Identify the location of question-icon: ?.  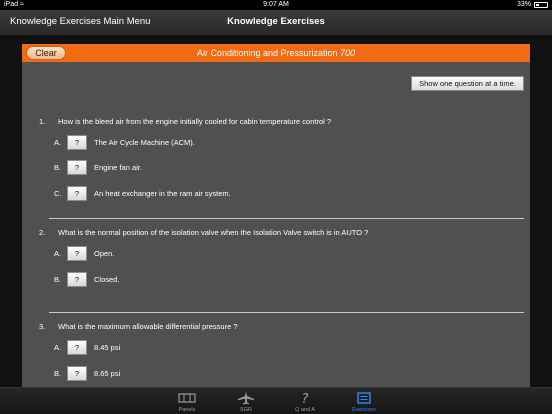
(305, 398).